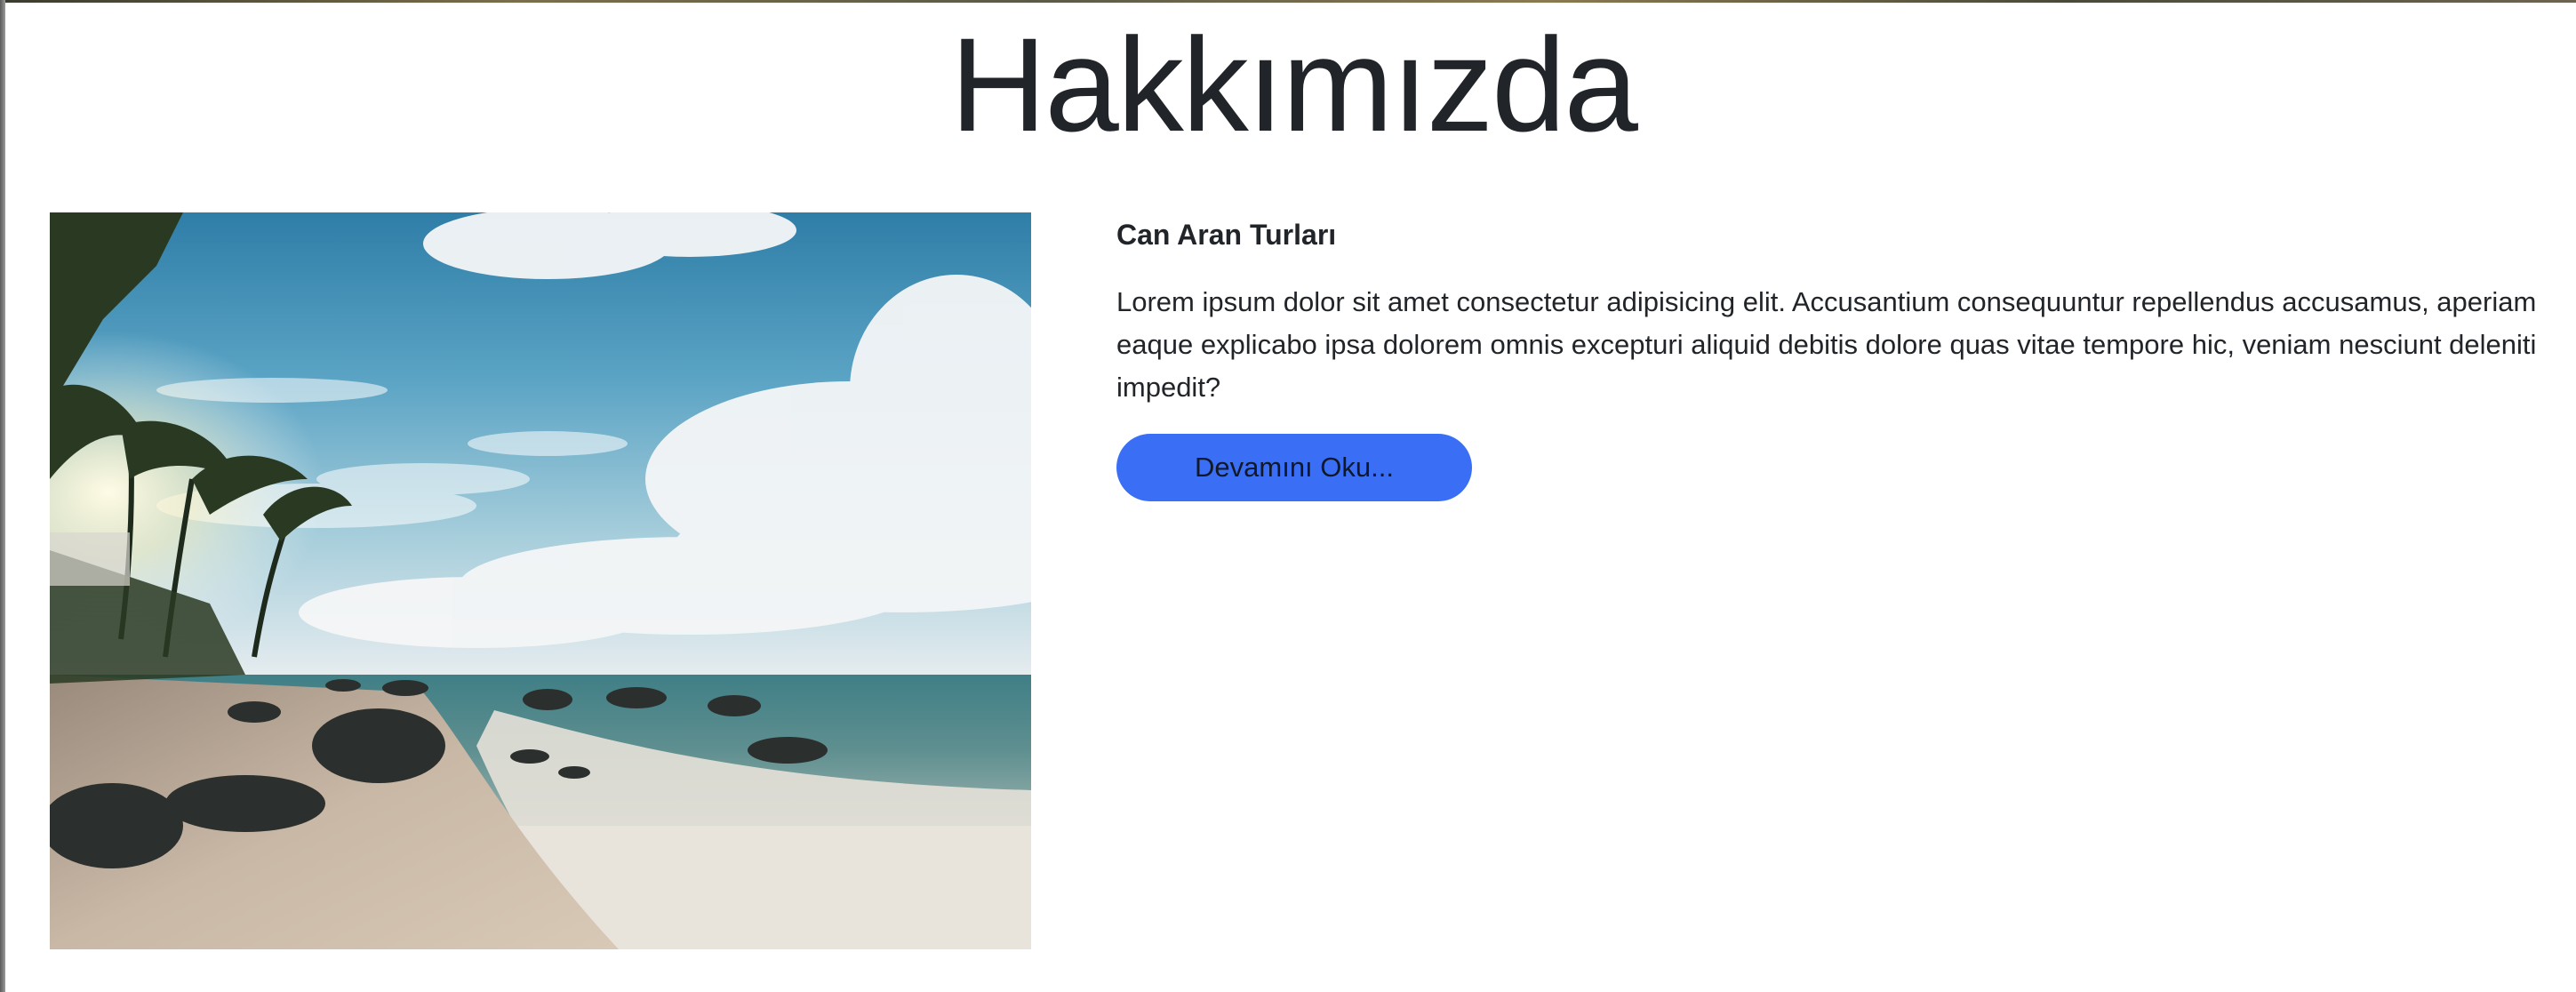 The height and width of the screenshot is (992, 2576). What do you see at coordinates (1294, 84) in the screenshot?
I see `page-title: Hakkımızda` at bounding box center [1294, 84].